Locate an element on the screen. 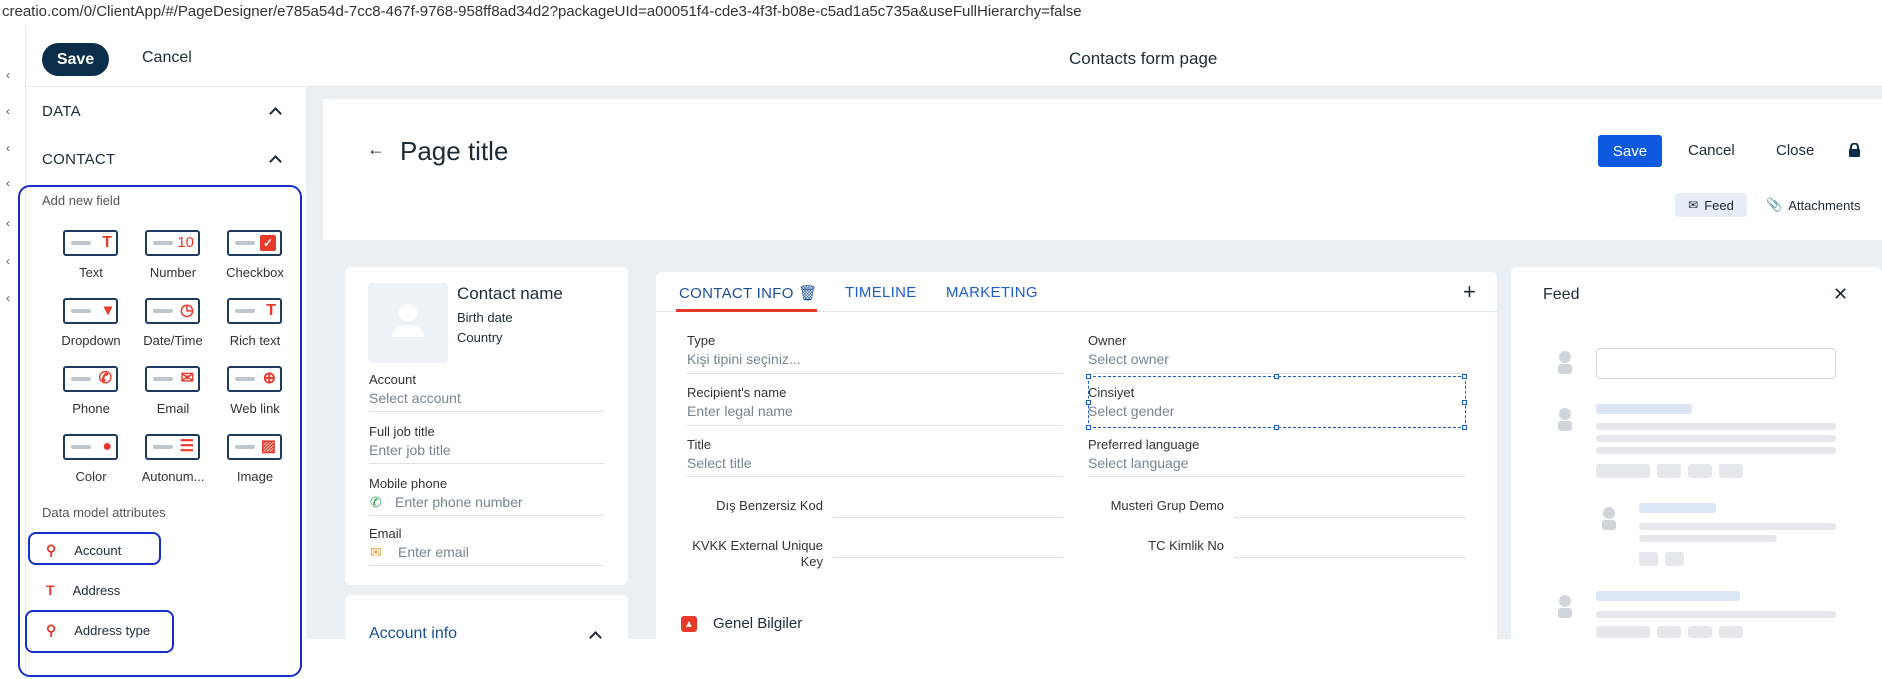 This screenshot has height=679, width=1882. attribute-account: ⚲ Account is located at coordinates (83, 550).